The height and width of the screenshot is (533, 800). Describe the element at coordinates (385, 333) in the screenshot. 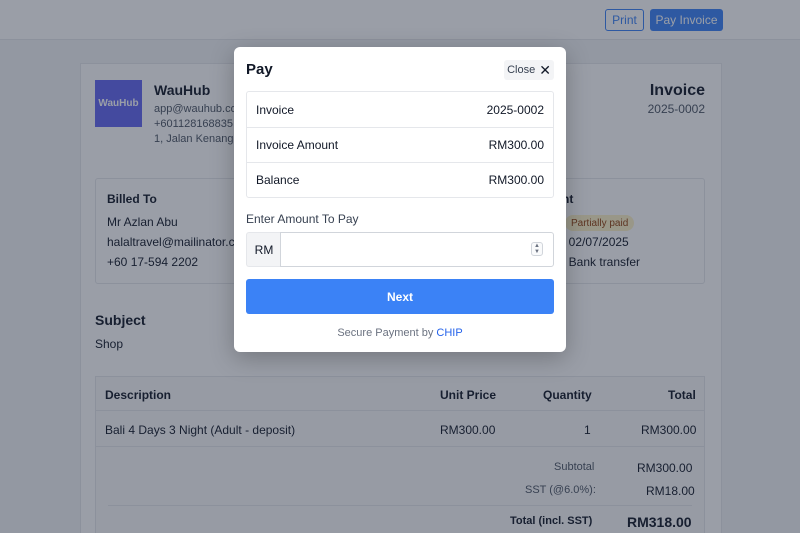

I see `secure-text: Secure Payment by` at that location.